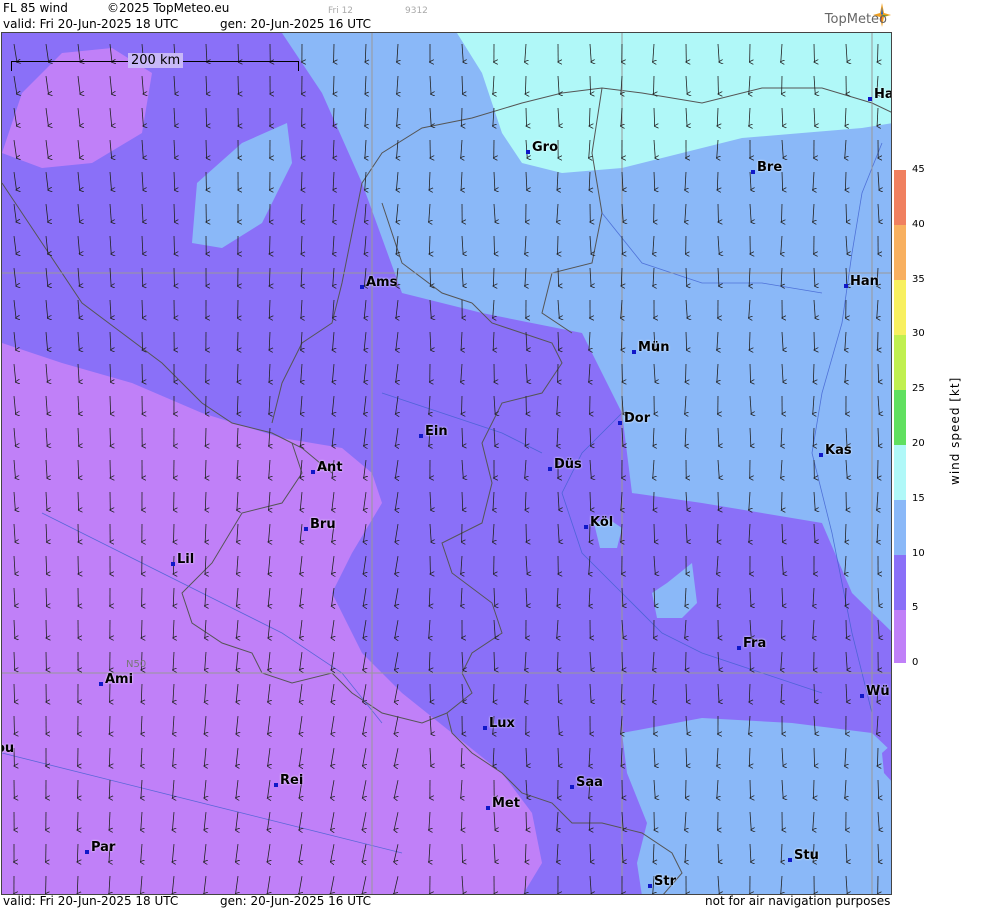 The width and height of the screenshot is (983, 909). Describe the element at coordinates (296, 24) in the screenshot. I see `generated-time: gen: 20-Jun-2025 16 UTC` at that location.